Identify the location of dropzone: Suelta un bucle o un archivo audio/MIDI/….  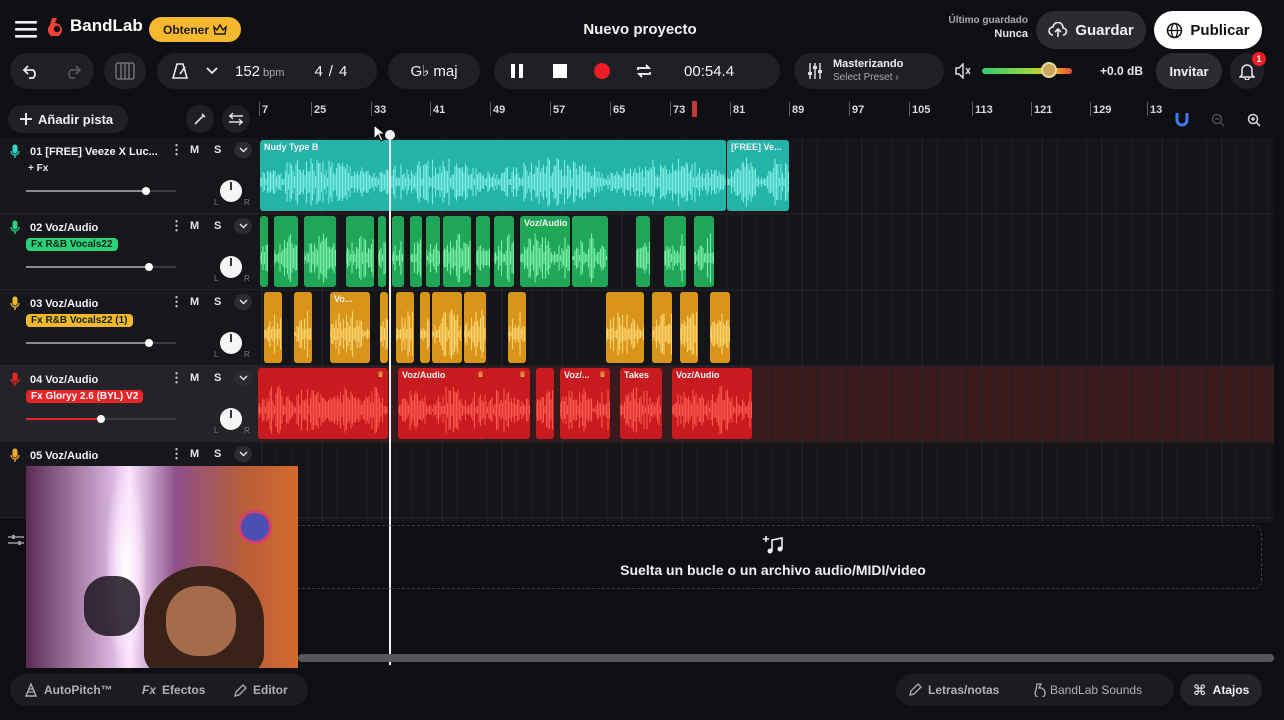
(773, 557).